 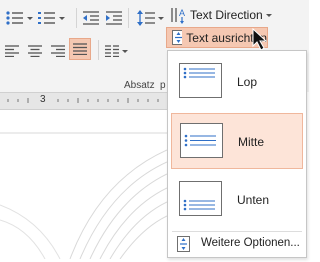 I want to click on align-left-icon, so click(x=12, y=51).